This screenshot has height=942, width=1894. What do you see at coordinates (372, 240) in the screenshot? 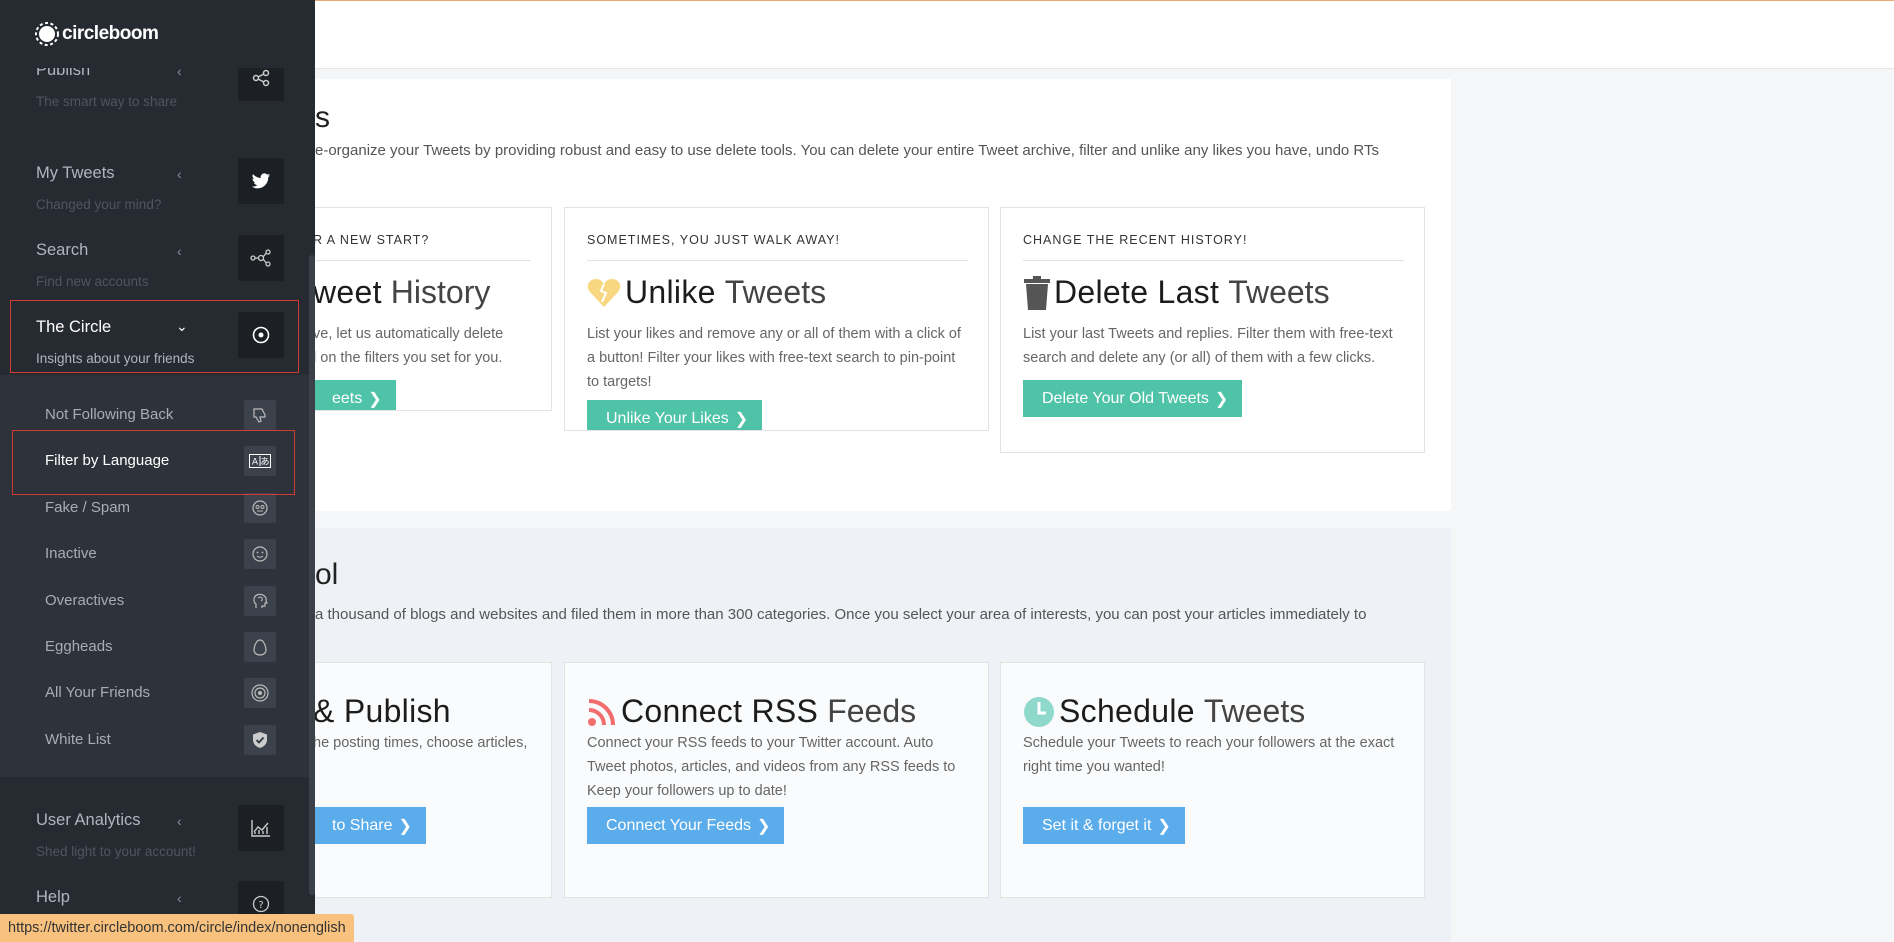
I see `card-eyebrow: R A NEW START?` at bounding box center [372, 240].